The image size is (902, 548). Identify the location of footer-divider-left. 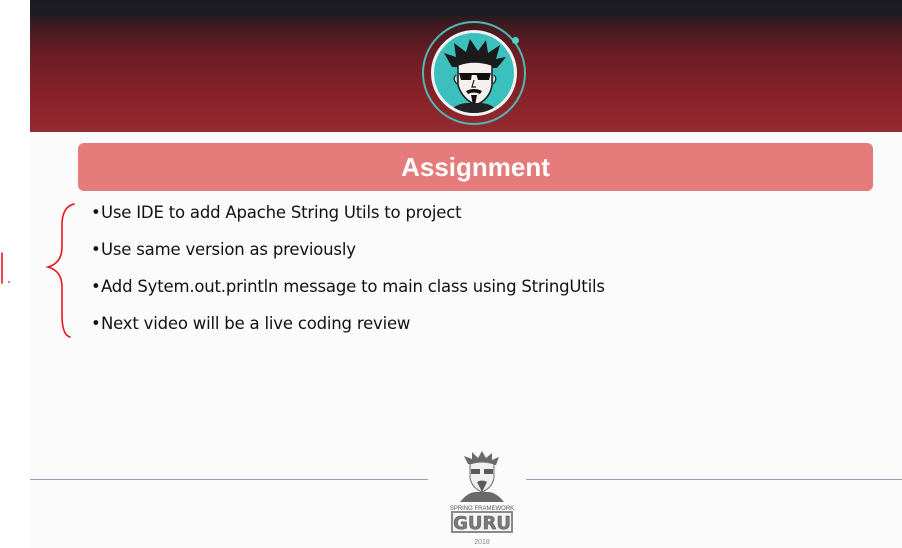
(229, 479).